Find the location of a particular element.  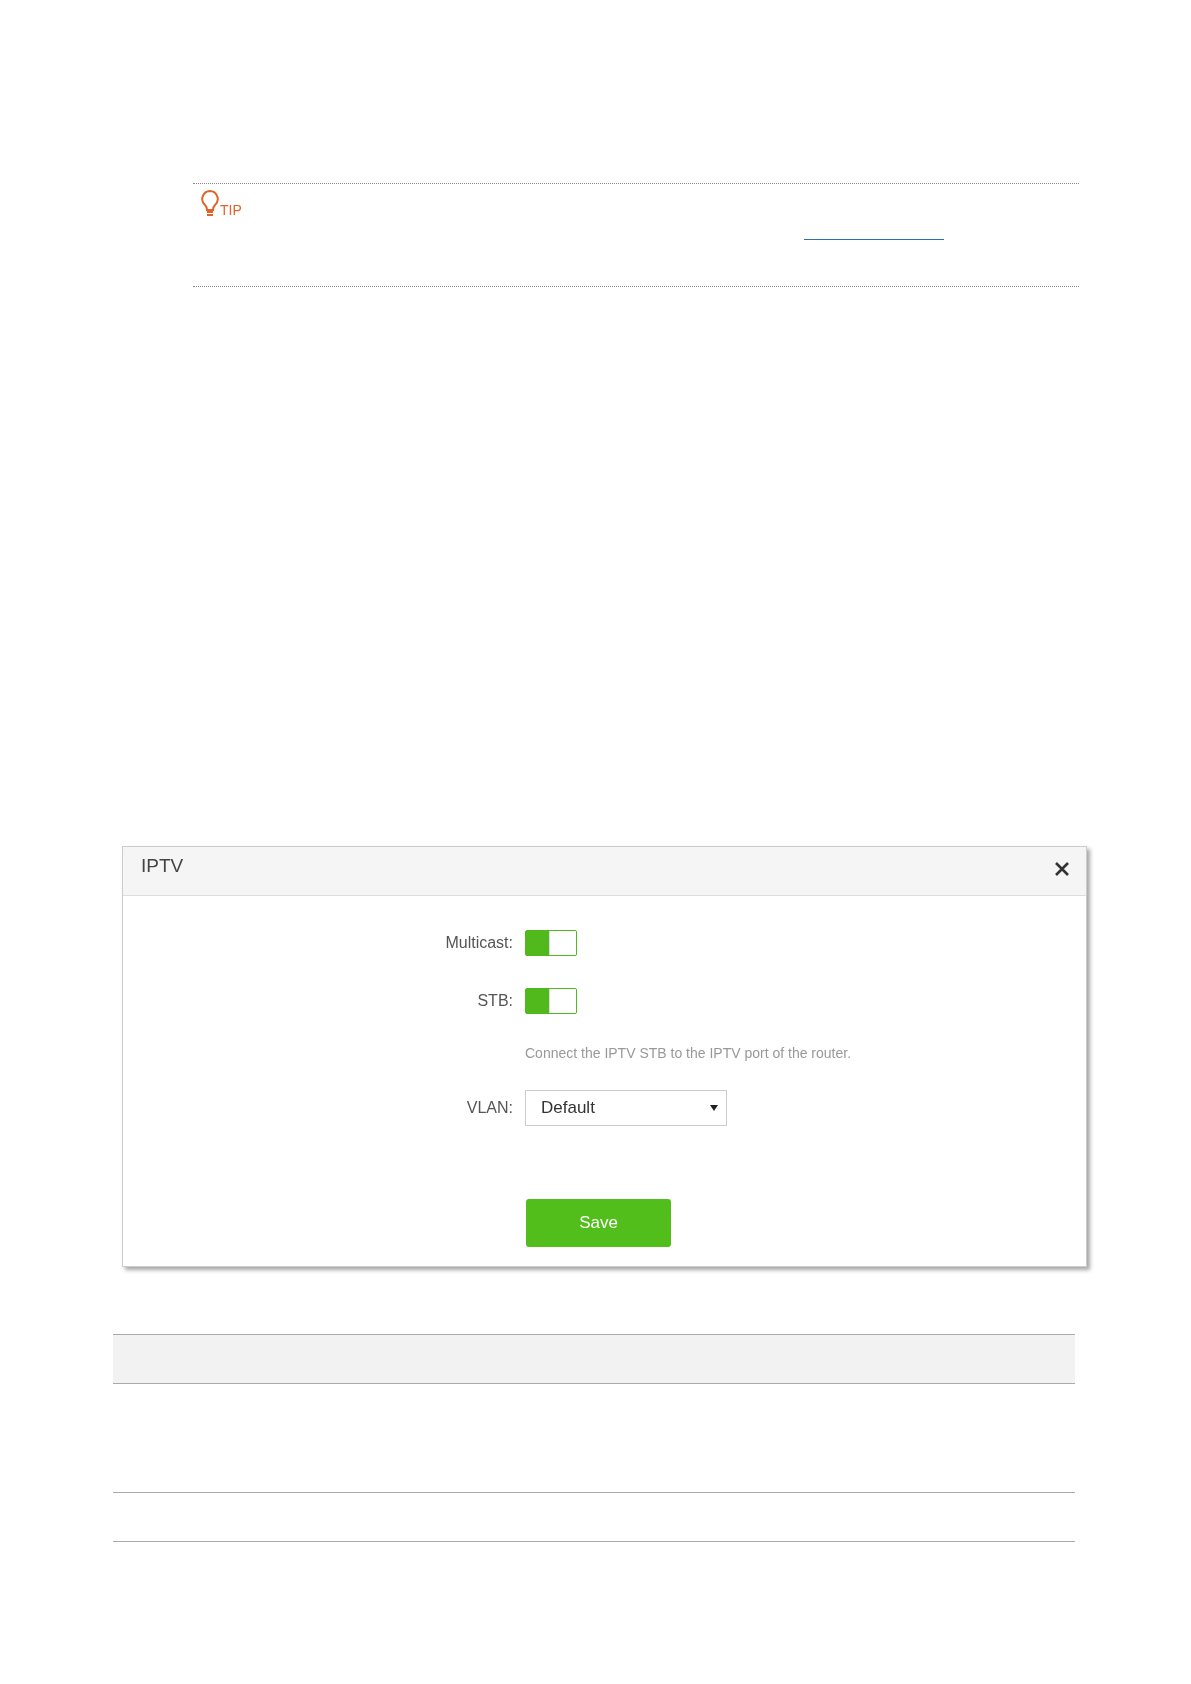

field-label: VLAN: is located at coordinates (489, 1108).